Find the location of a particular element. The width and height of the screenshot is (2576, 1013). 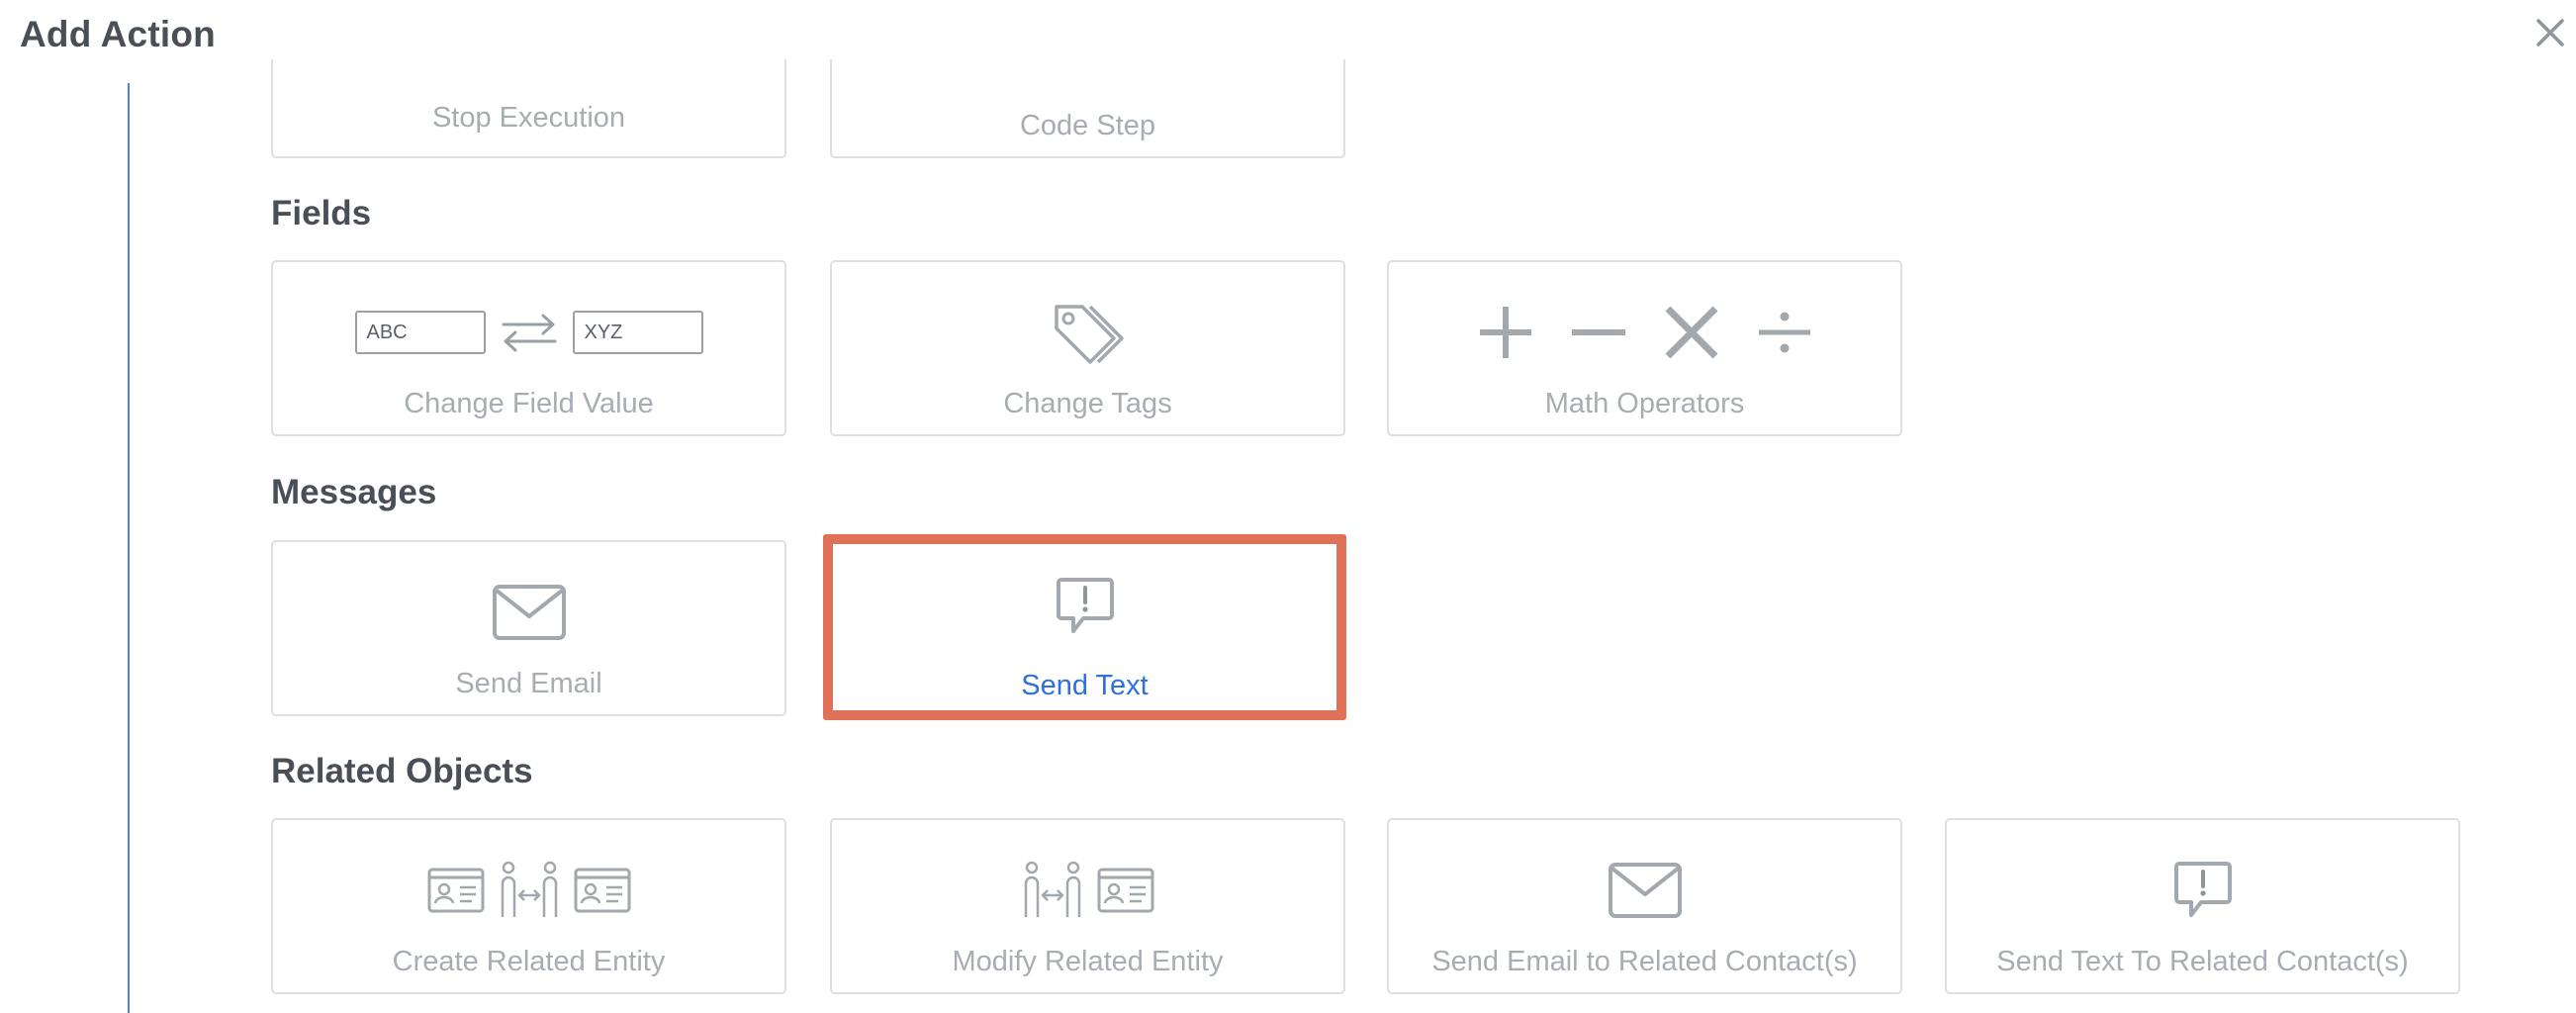

change-field-value-illustration: ABC XYZ is located at coordinates (529, 332).